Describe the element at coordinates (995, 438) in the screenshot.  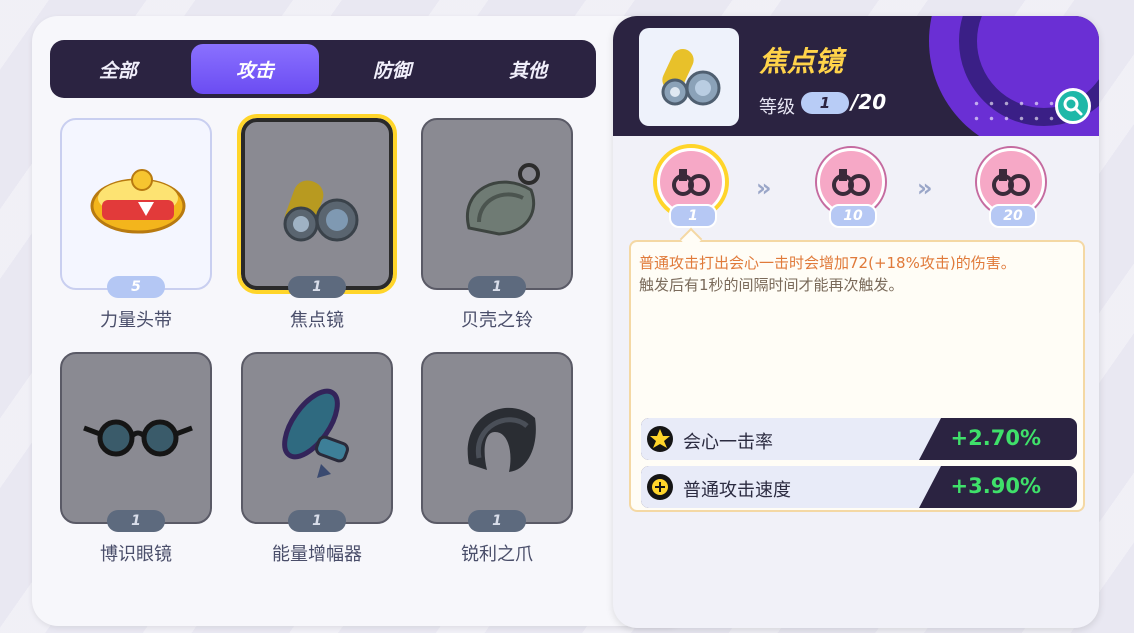
I see `stat-value: +2.70%` at that location.